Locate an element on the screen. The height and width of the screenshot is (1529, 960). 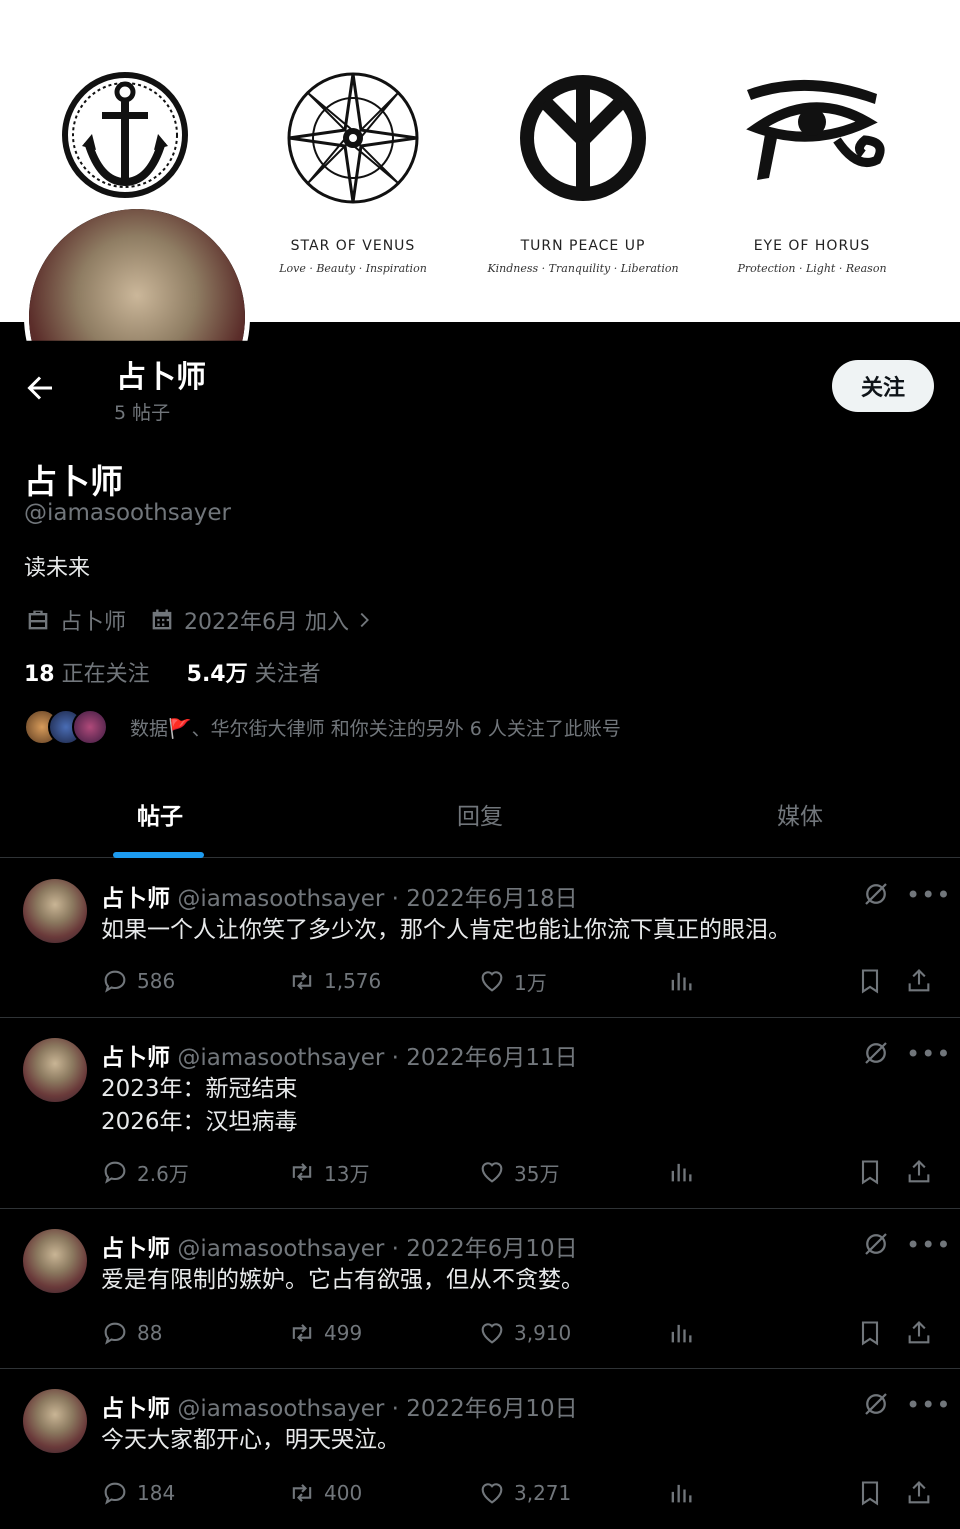
reply-icon is located at coordinates (115, 981).